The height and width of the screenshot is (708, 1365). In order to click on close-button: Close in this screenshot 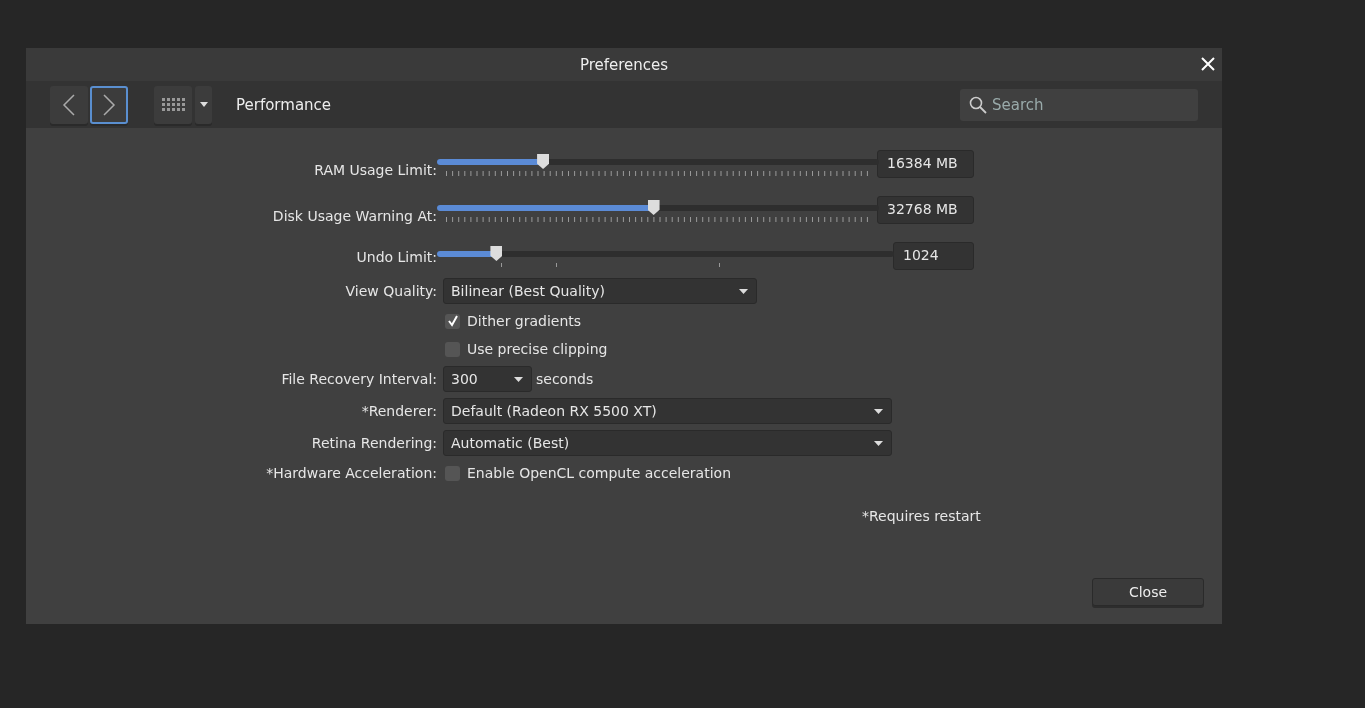, I will do `click(1148, 592)`.